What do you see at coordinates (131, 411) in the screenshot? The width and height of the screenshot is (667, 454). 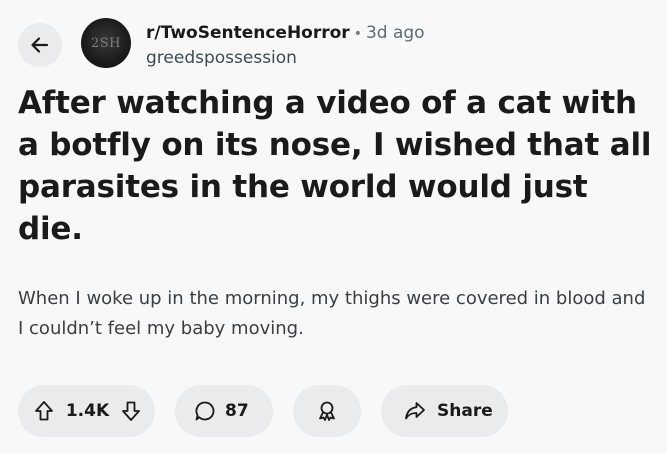 I see `downvote-arrow-icon` at bounding box center [131, 411].